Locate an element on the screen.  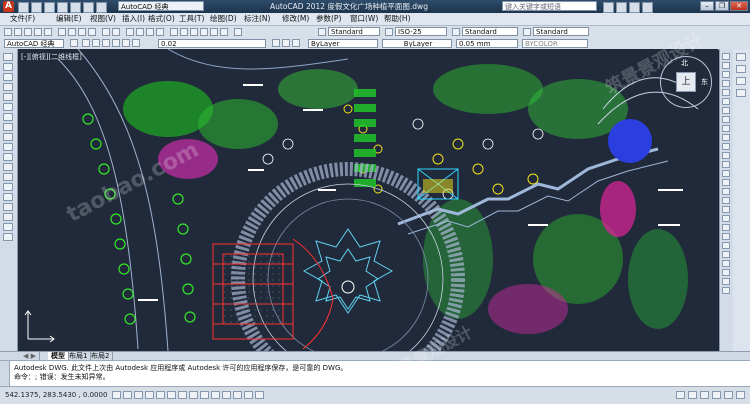
center-mark-icon is located at coordinates (726, 263).